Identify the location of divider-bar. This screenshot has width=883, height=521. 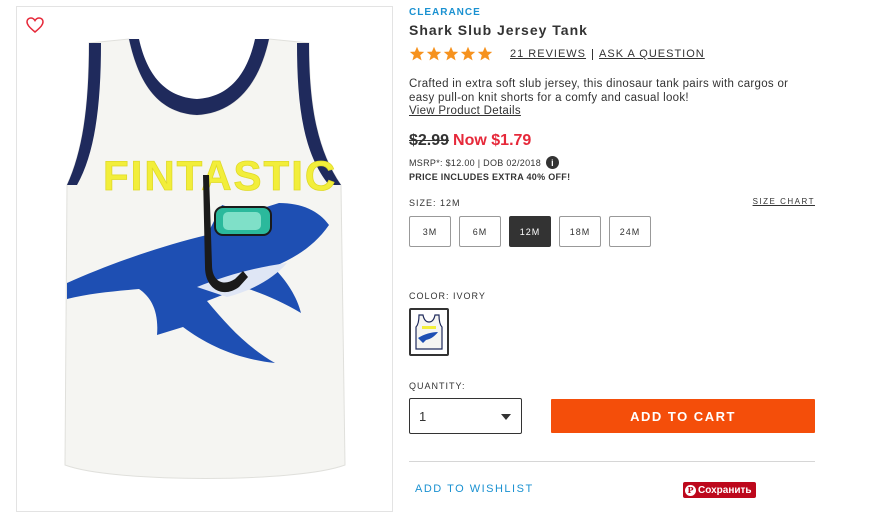
(593, 54).